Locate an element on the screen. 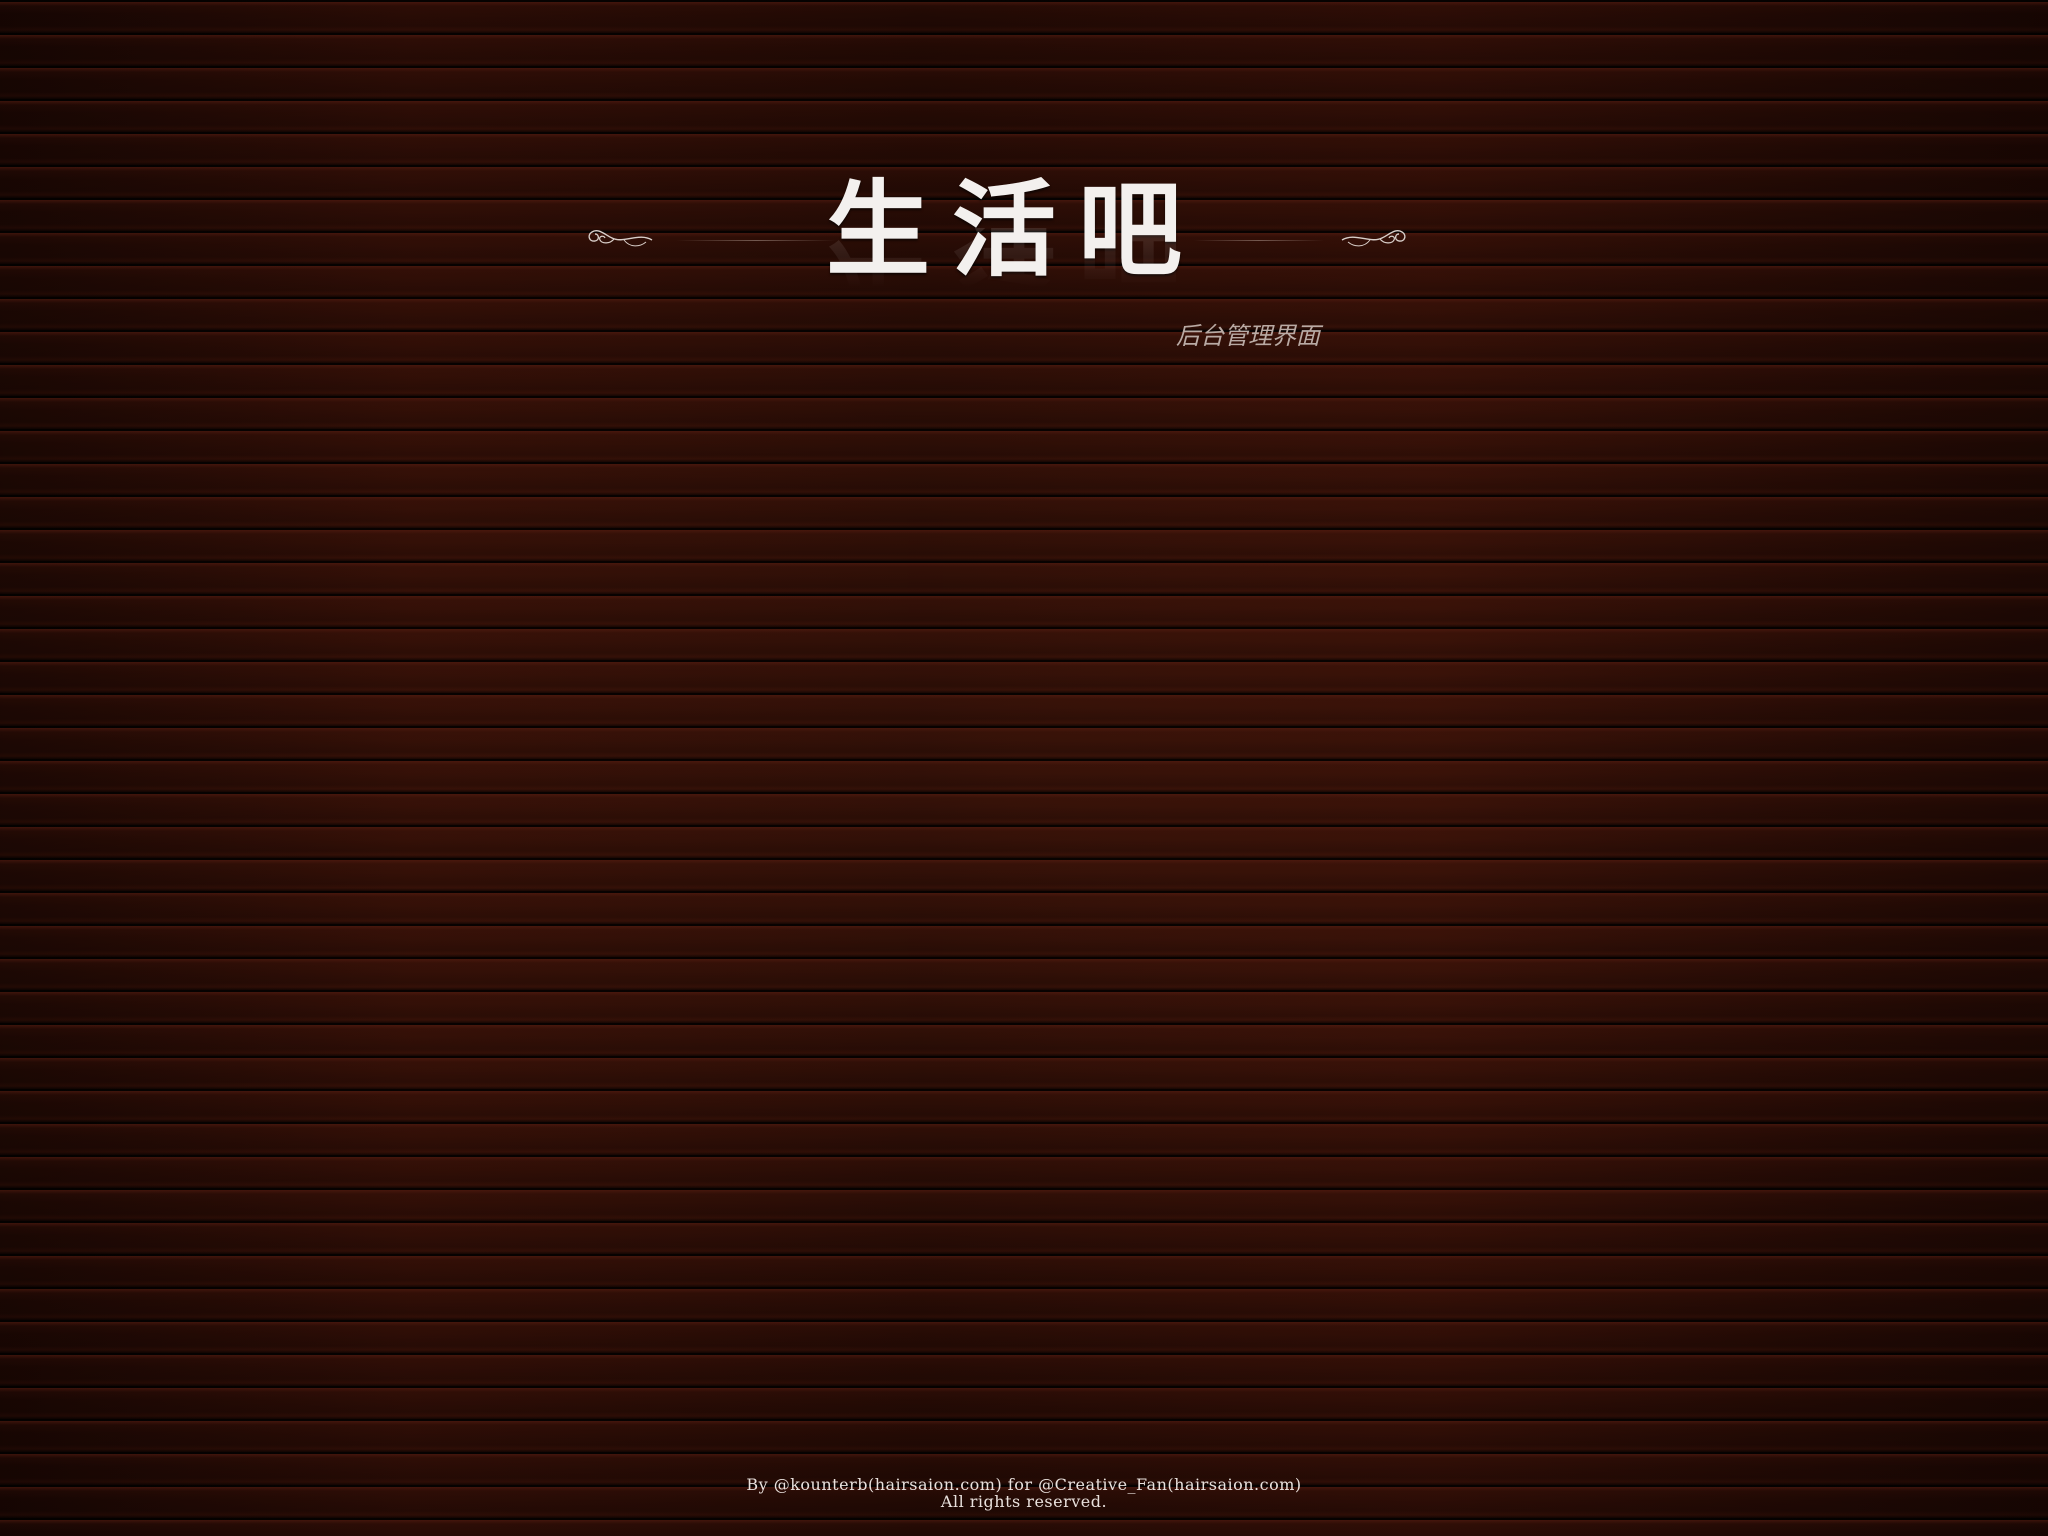 This screenshot has width=2048, height=1536. header-rule-left is located at coordinates (756, 240).